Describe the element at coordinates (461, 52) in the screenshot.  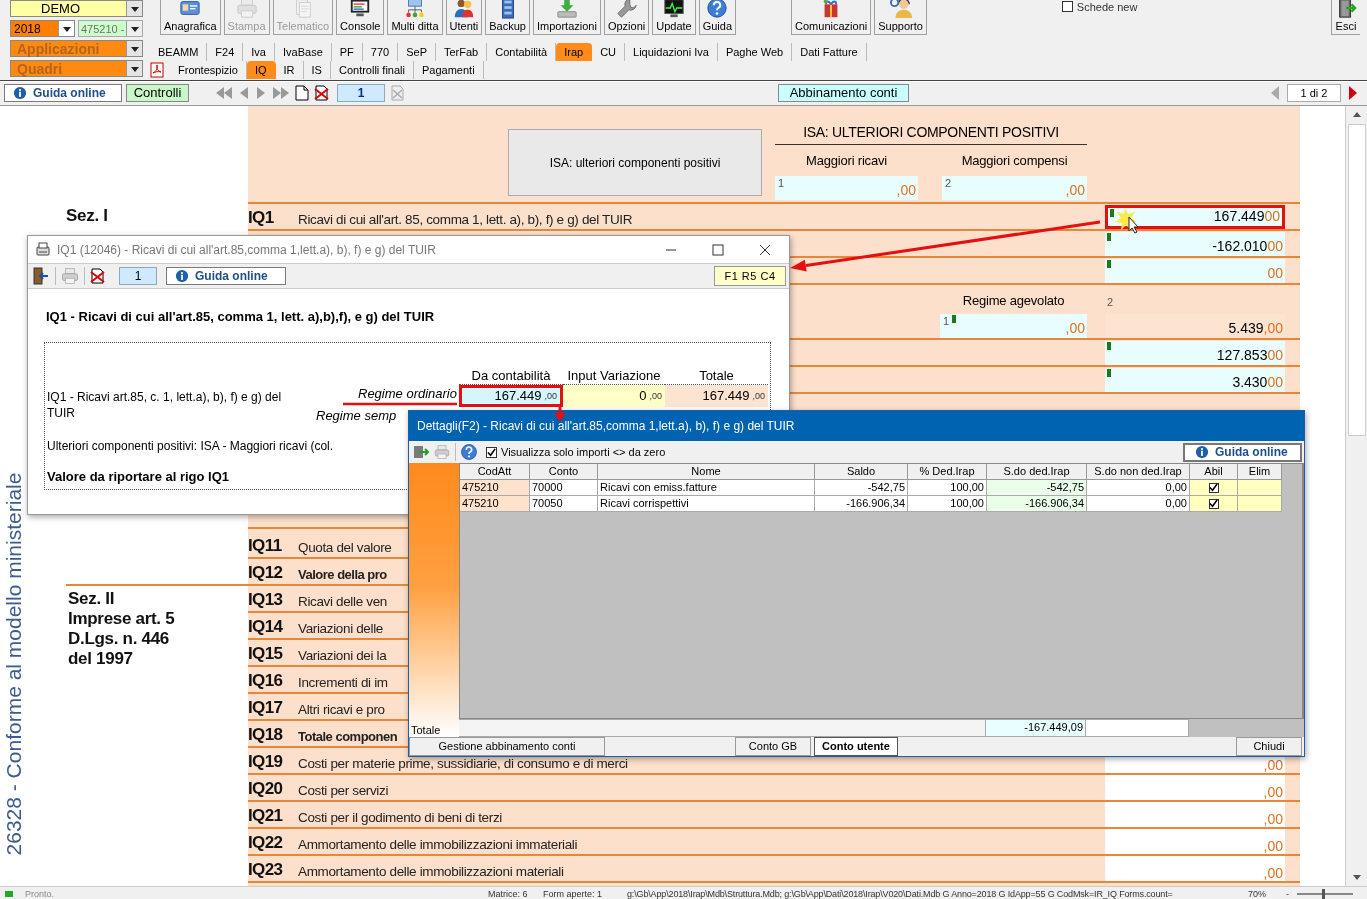
I see `tab: TerFab` at that location.